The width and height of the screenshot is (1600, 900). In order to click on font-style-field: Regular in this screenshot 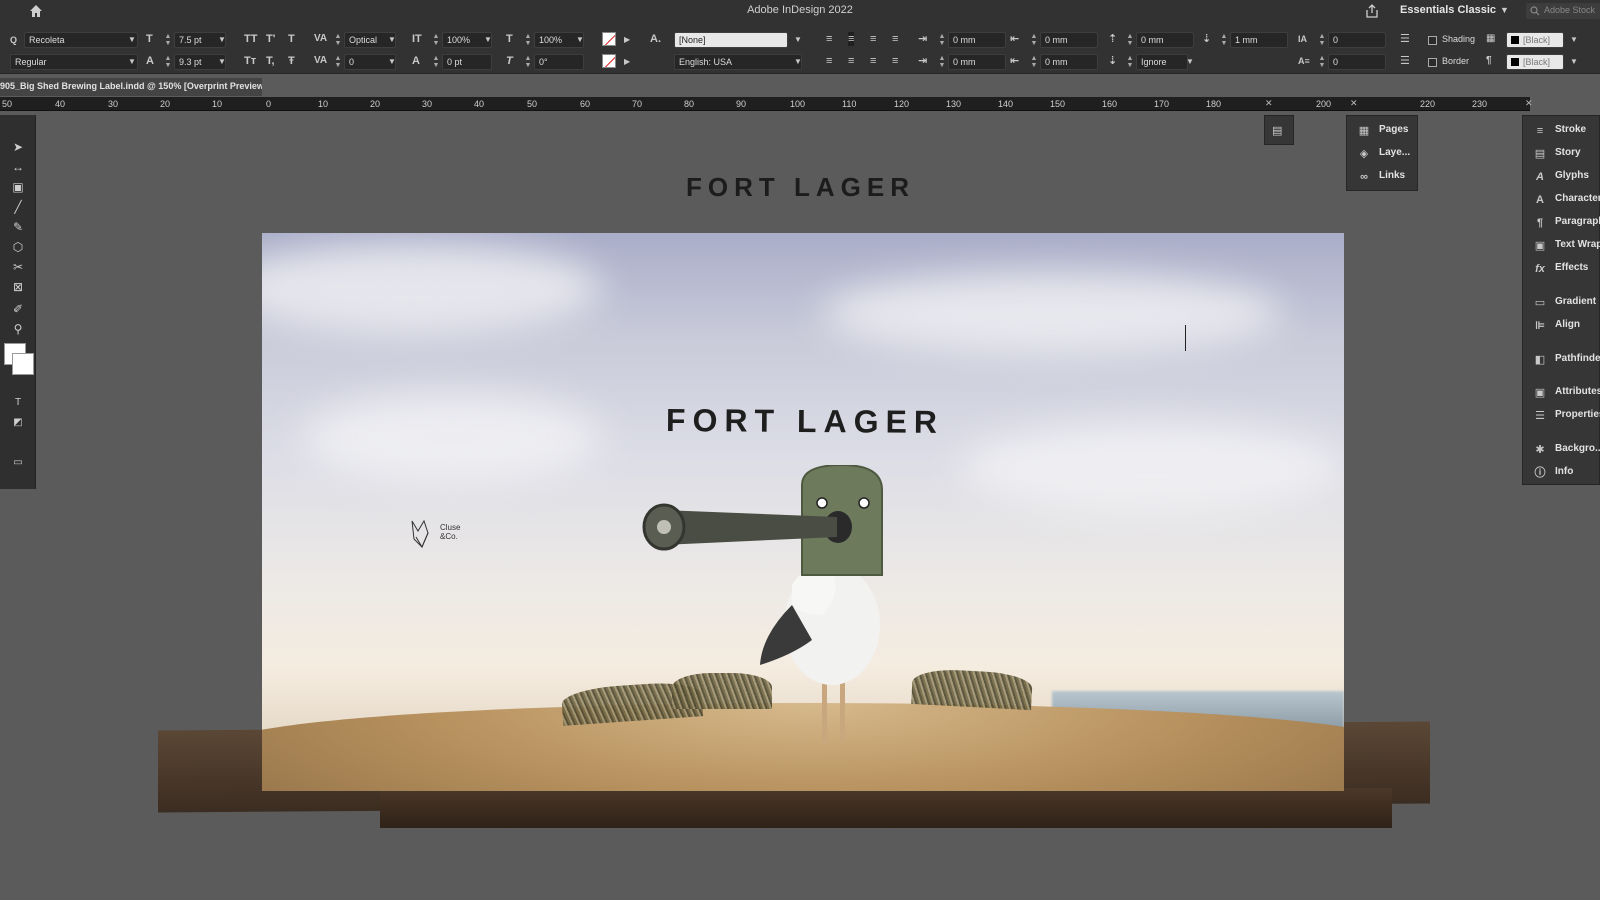, I will do `click(74, 62)`.